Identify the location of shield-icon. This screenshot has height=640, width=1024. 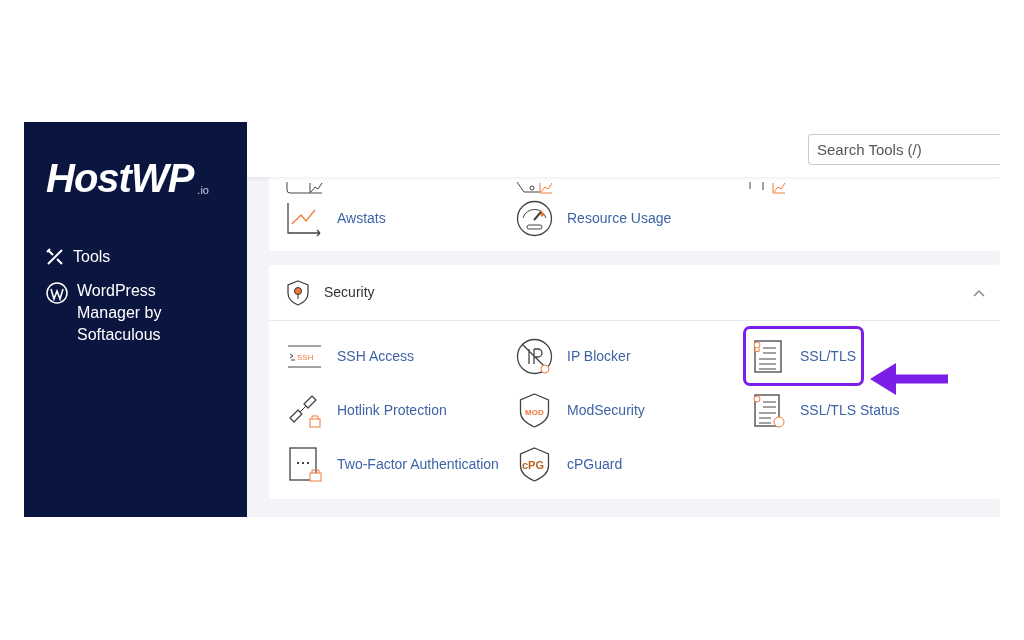
(298, 292).